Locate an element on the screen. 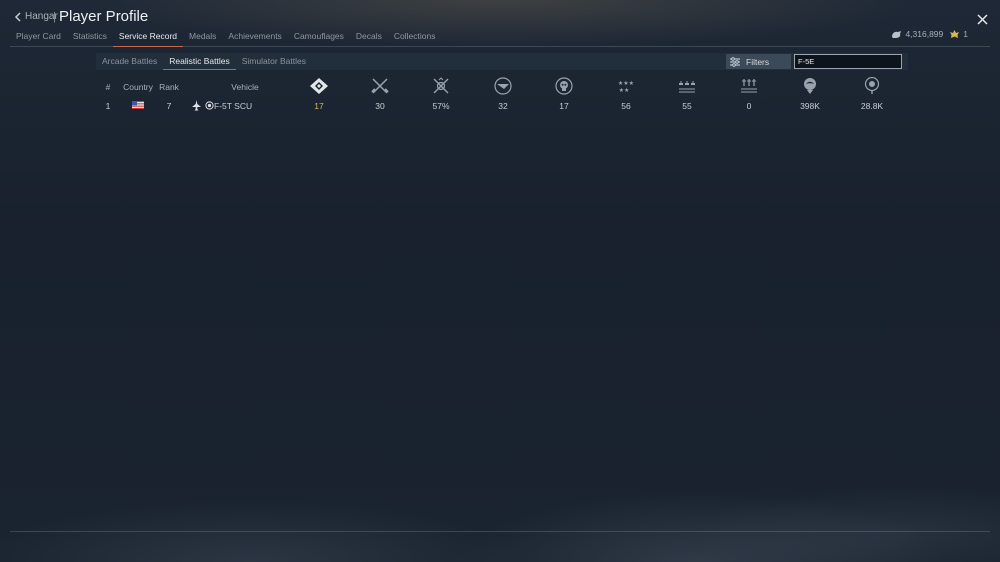  usa-flag-icon is located at coordinates (138, 105).